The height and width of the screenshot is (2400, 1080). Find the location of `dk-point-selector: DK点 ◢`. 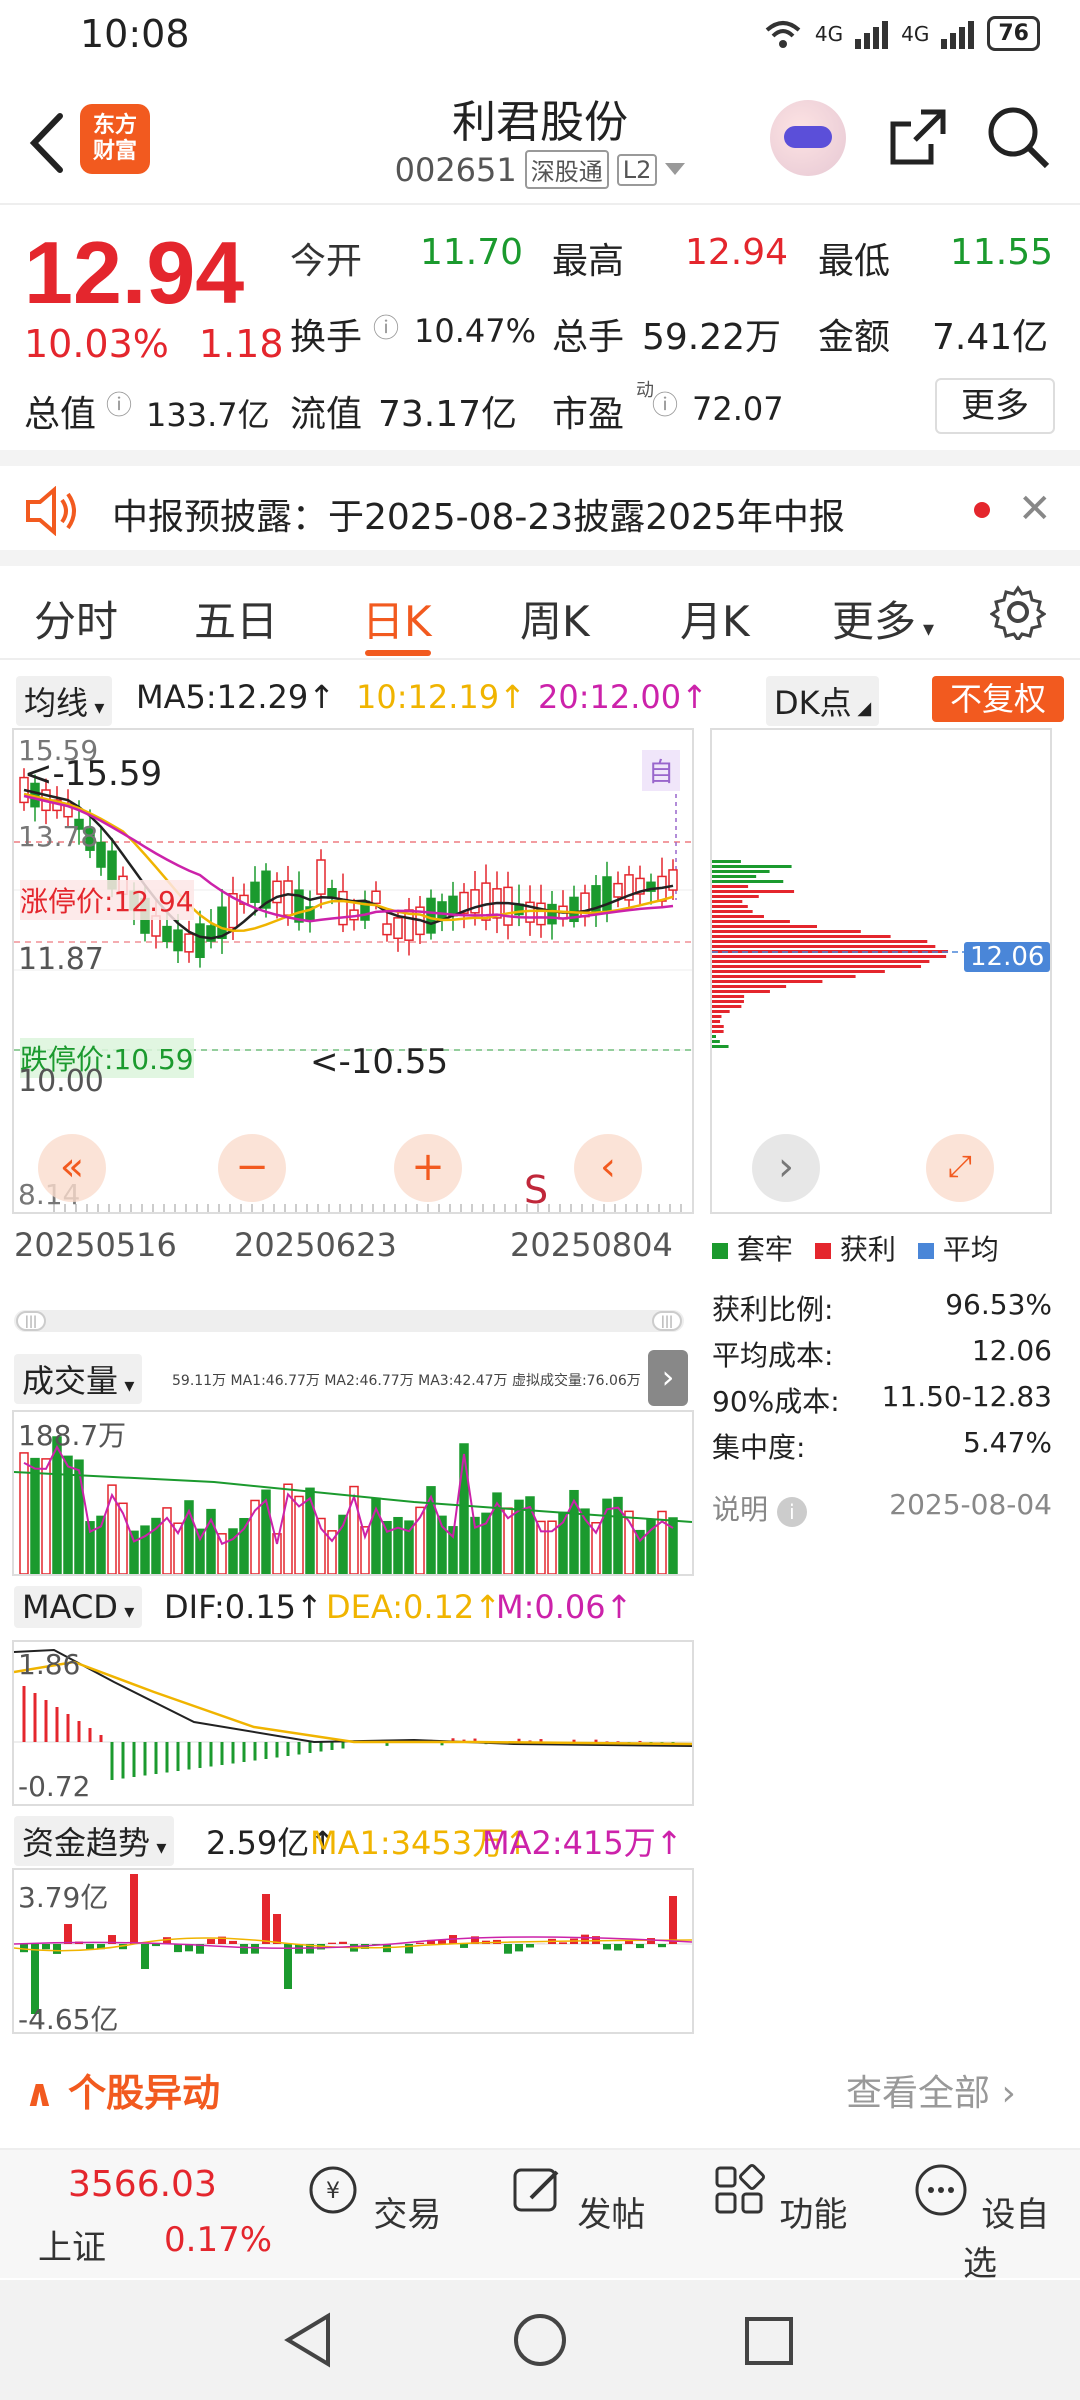

dk-point-selector: DK点 ◢ is located at coordinates (823, 701).